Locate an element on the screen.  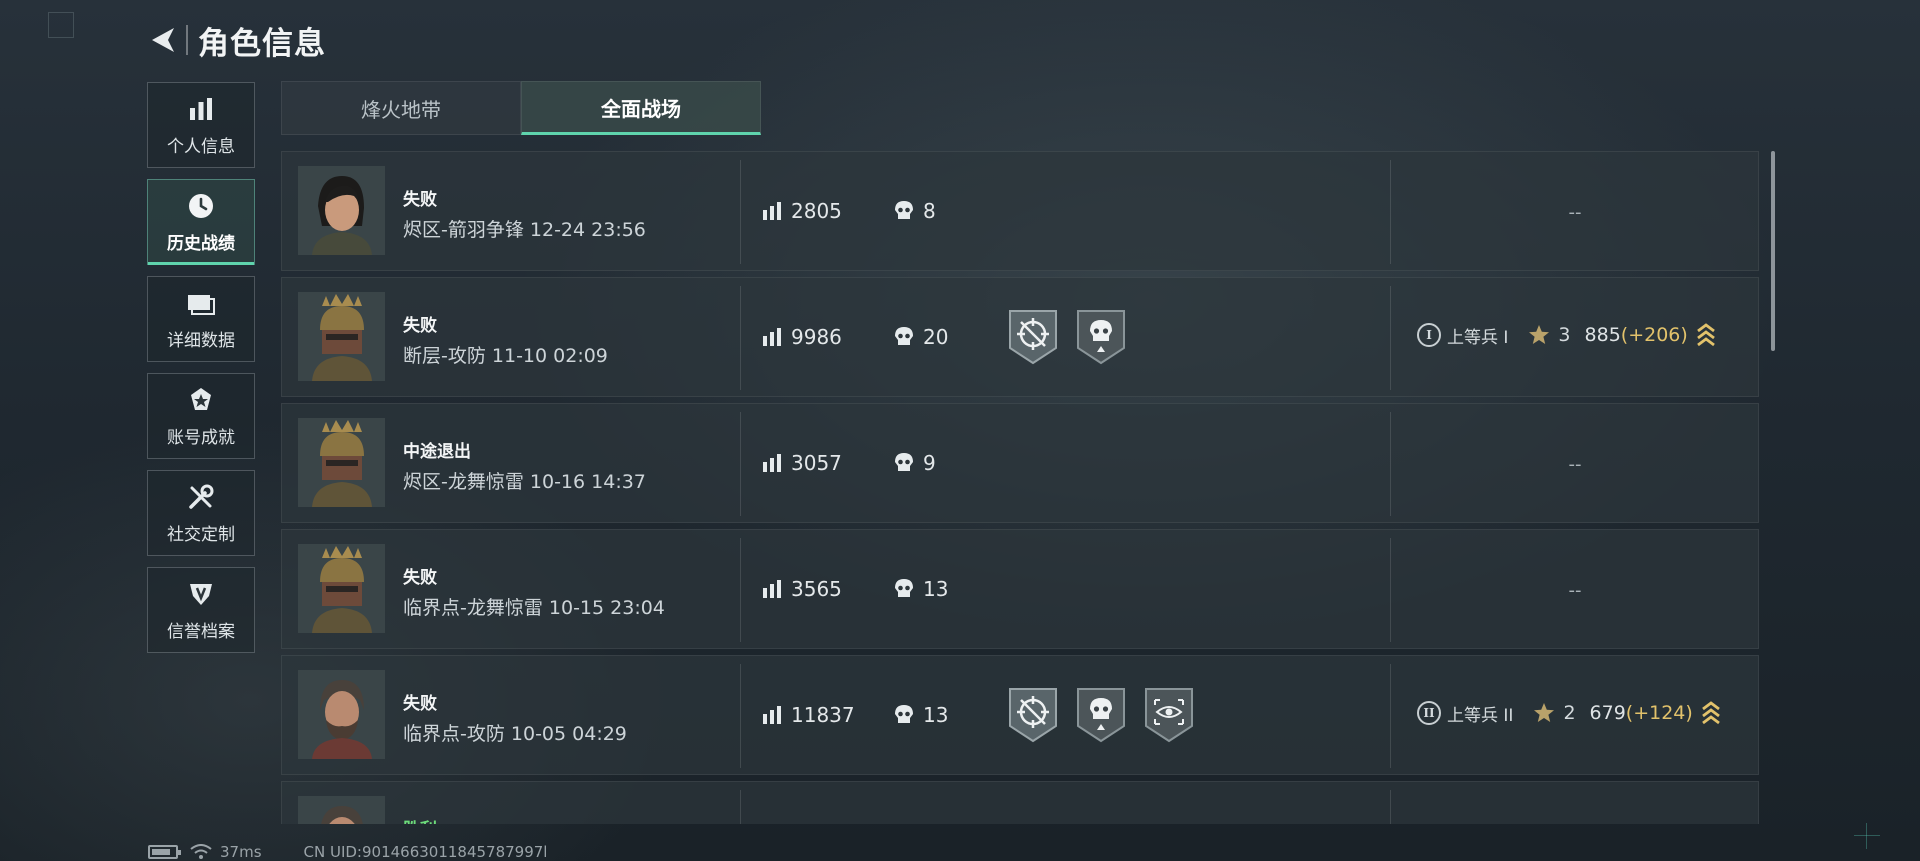
list-scrollbar is located at coordinates (1773, 251).